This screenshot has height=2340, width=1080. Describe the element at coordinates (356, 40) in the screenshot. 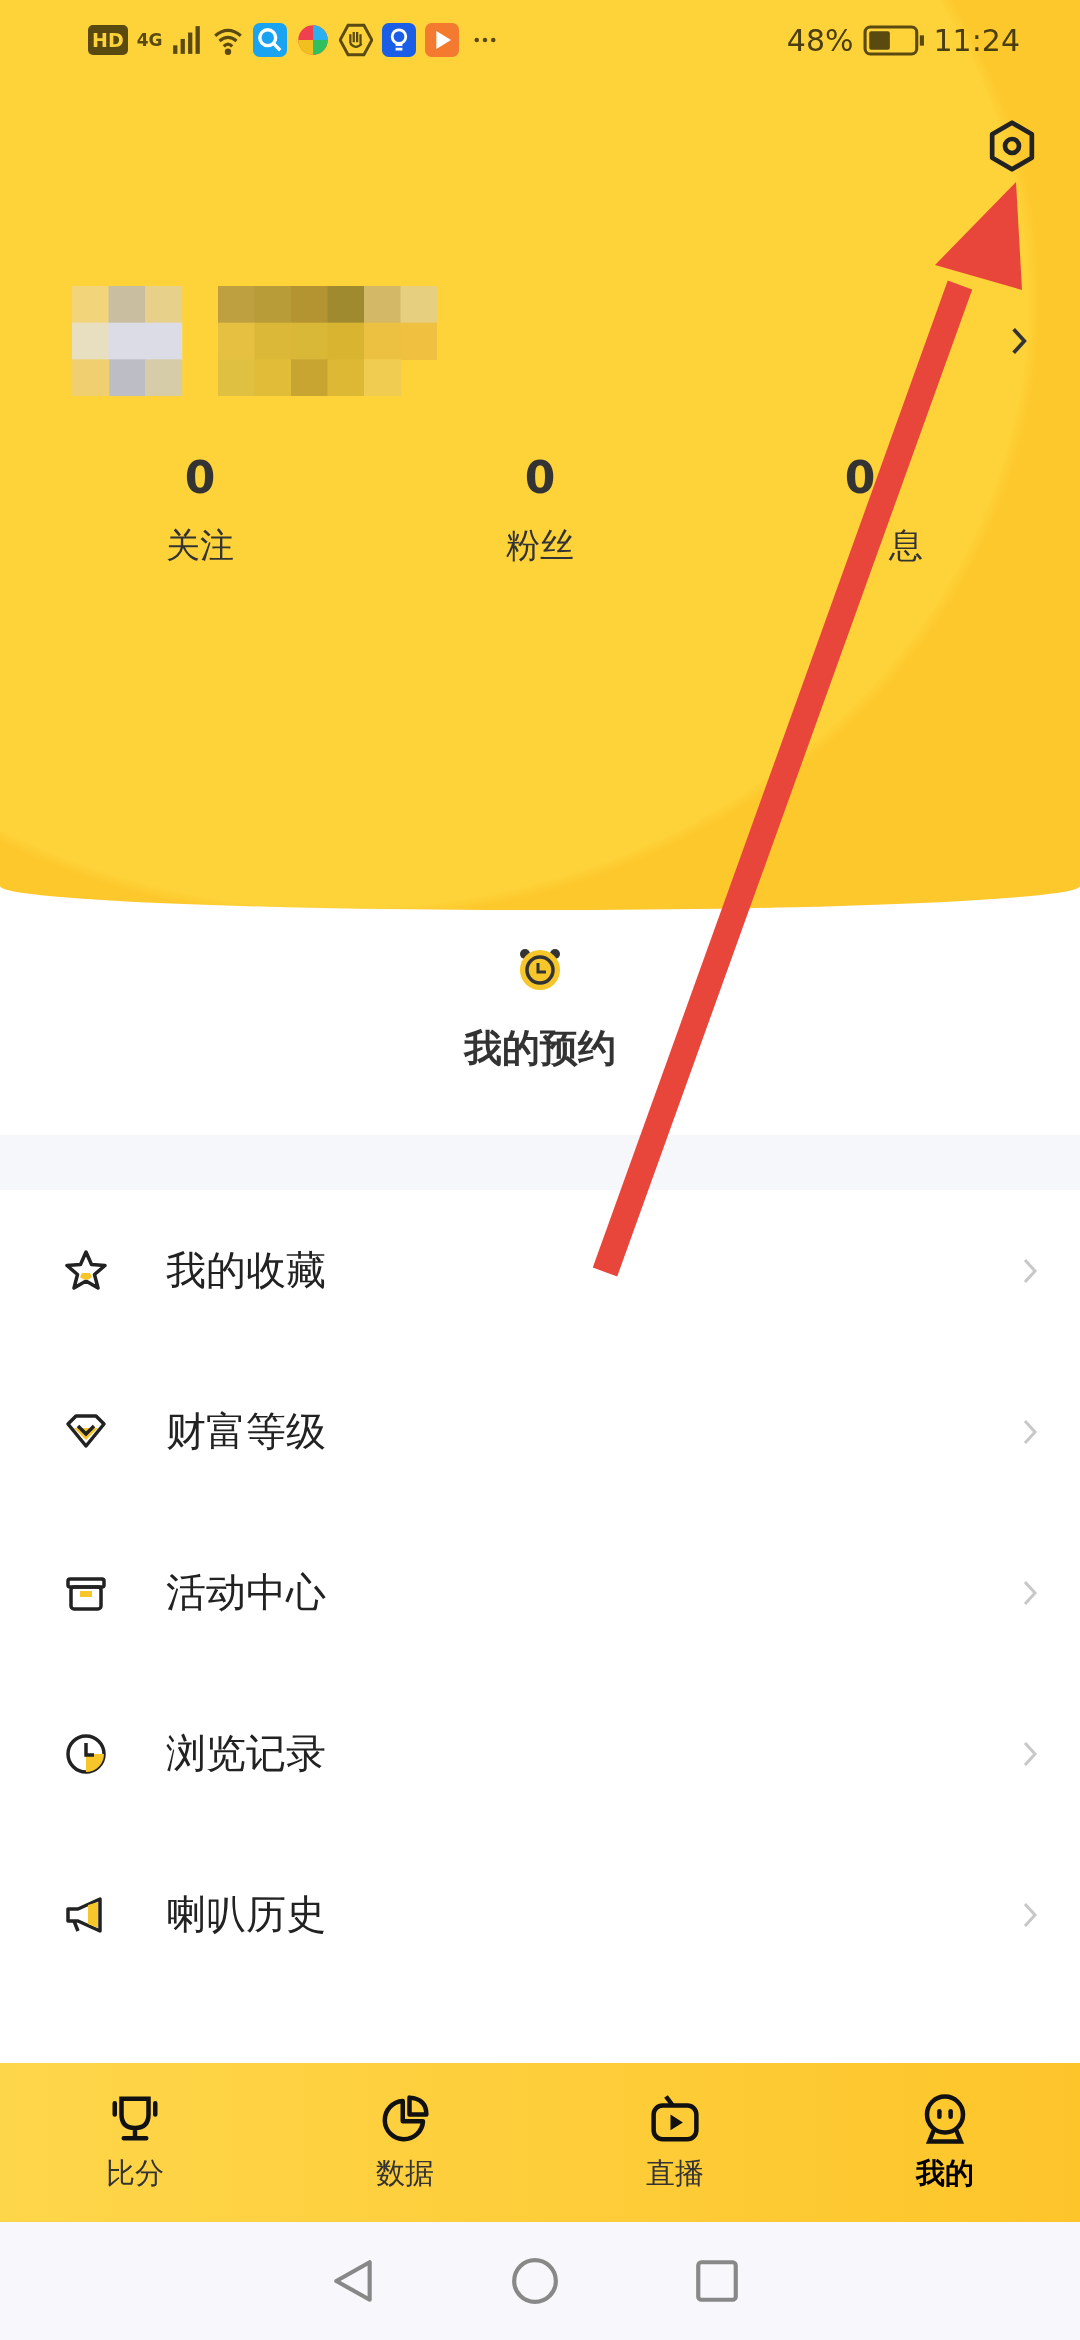

I see `hand-icon` at that location.